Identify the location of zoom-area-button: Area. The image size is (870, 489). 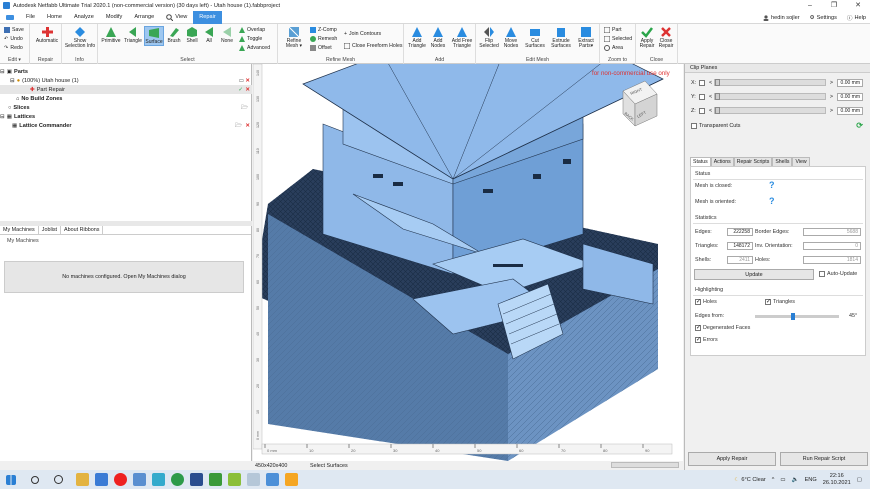
(613, 48).